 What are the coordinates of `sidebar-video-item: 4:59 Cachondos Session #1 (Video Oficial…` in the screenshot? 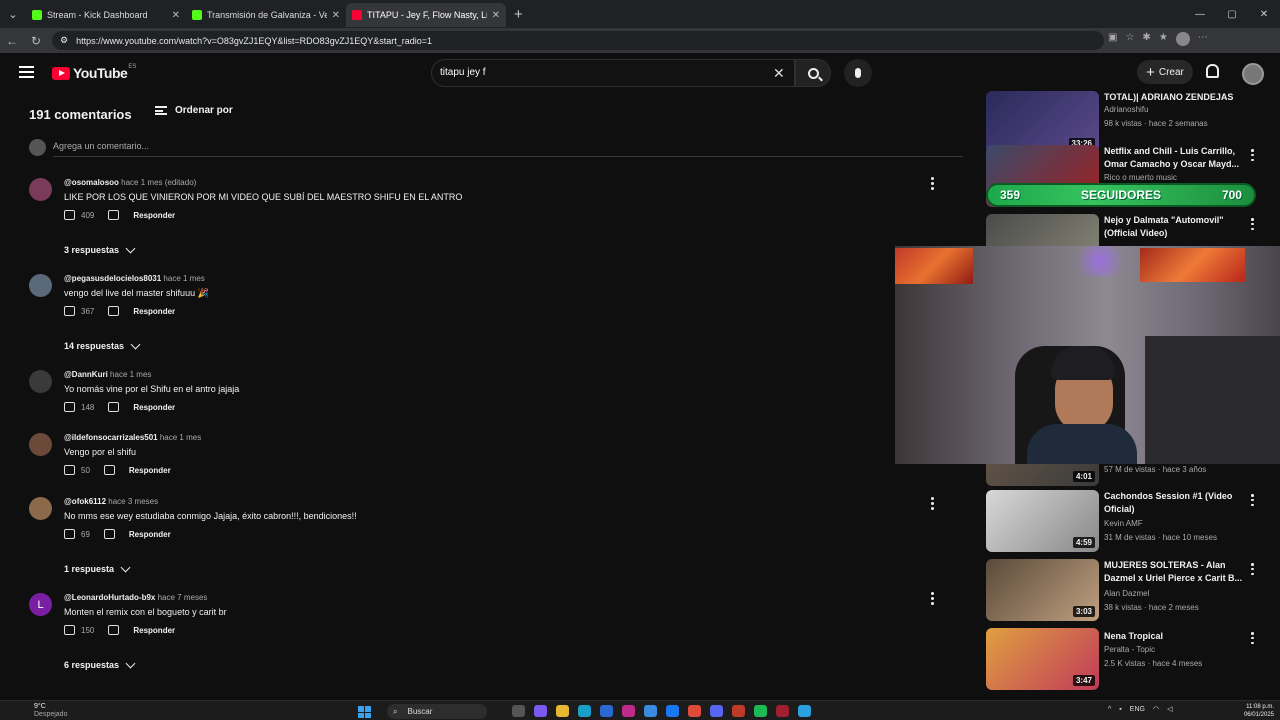 It's located at (1131, 522).